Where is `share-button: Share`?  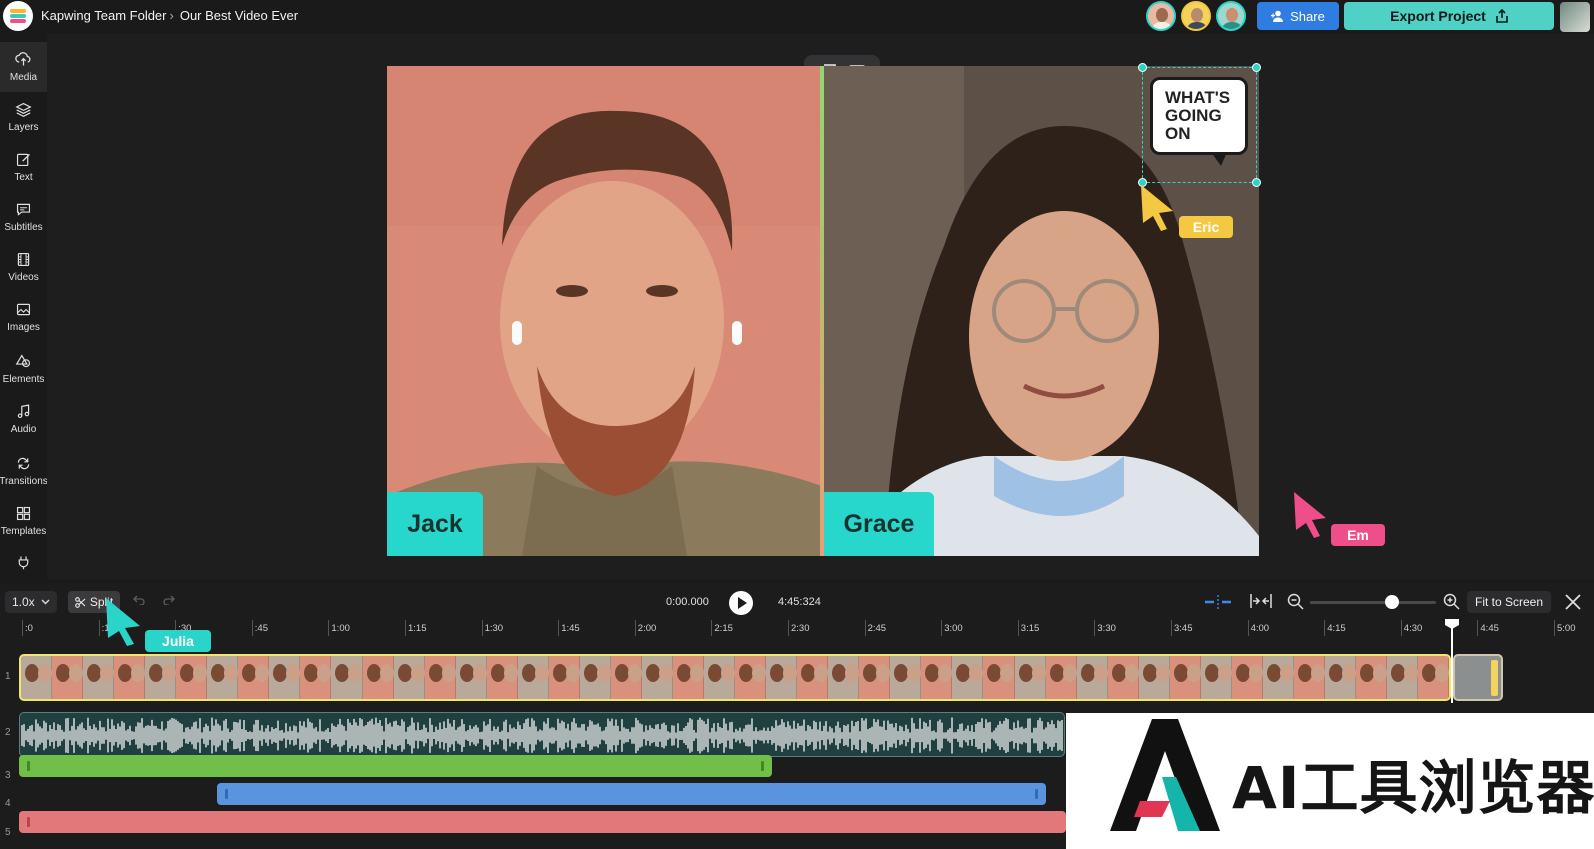
share-button: Share is located at coordinates (1298, 16).